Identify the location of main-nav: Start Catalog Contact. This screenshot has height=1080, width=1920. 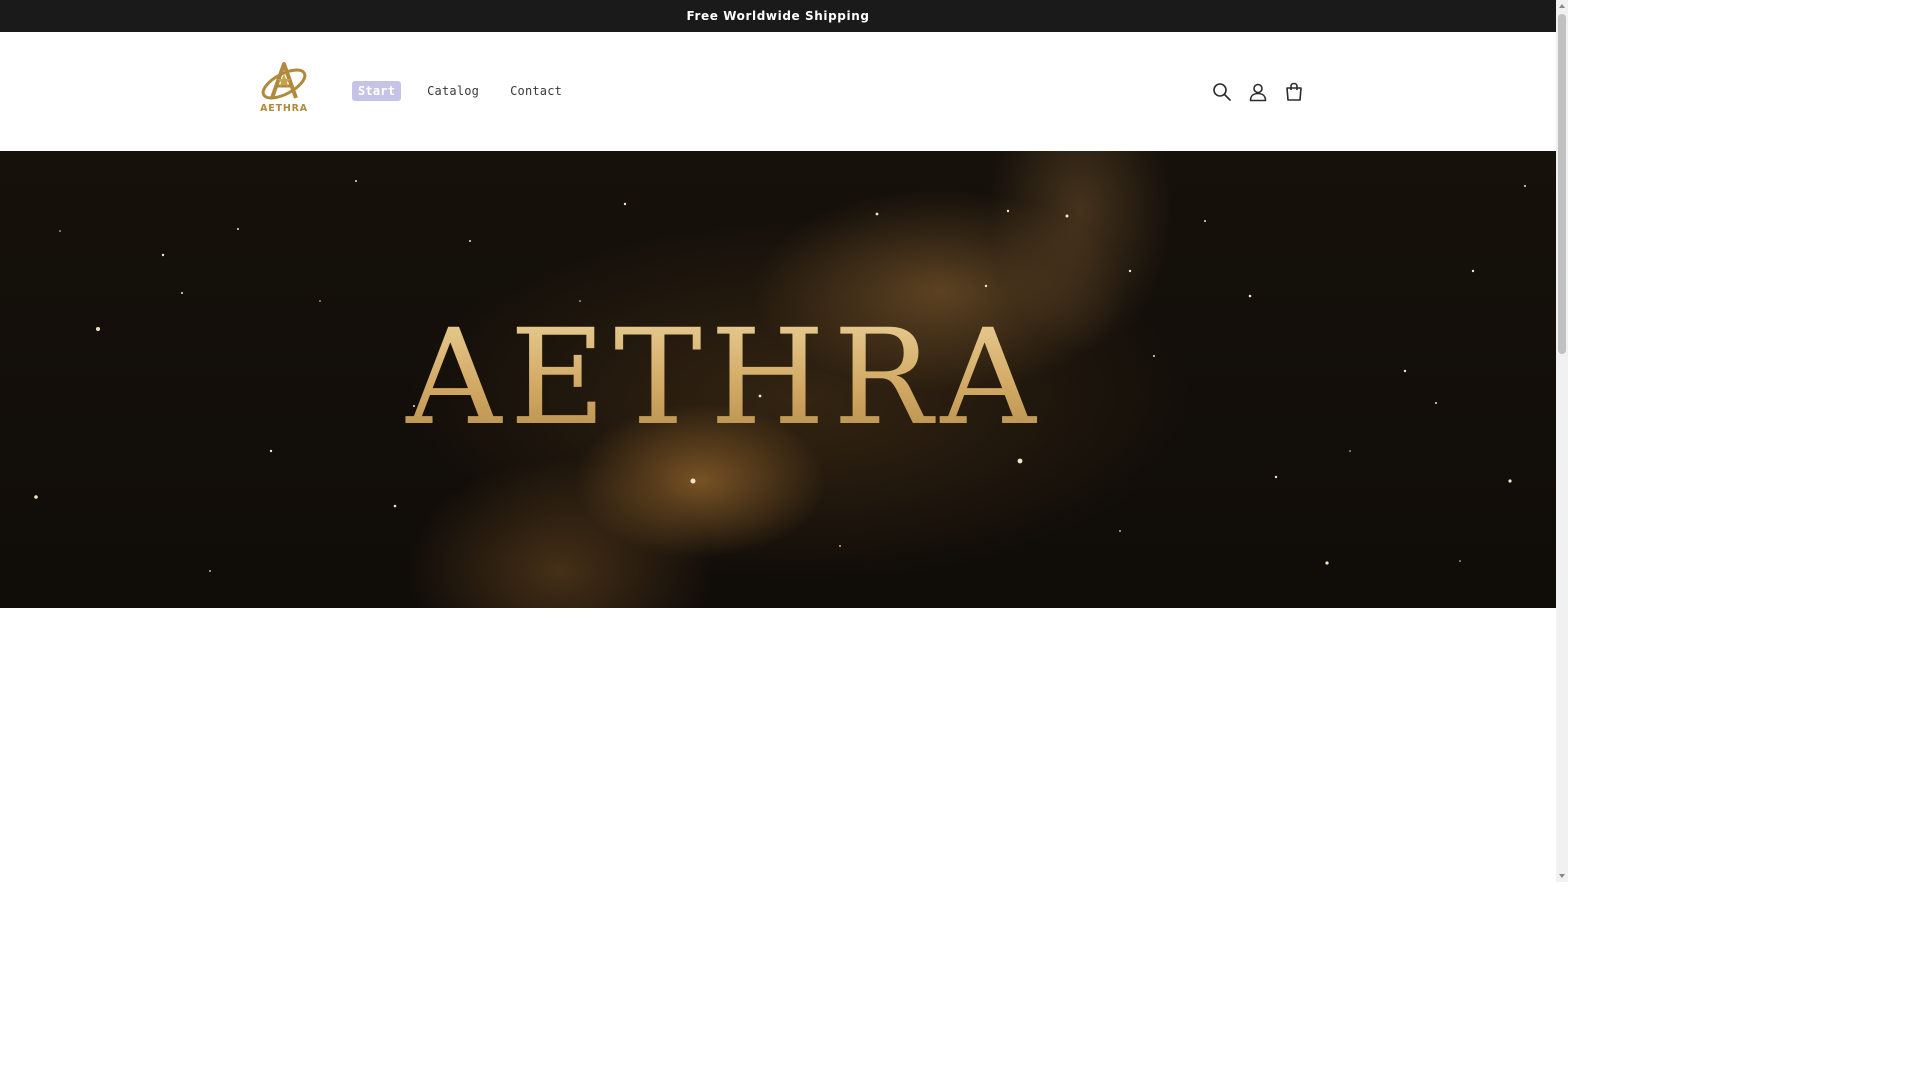
(457, 91).